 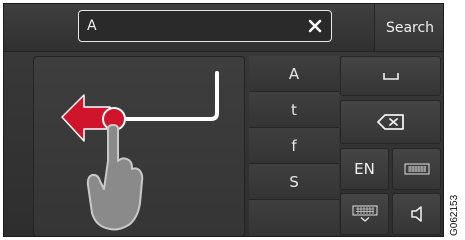 I want to click on search-button-label: Search, so click(x=410, y=27).